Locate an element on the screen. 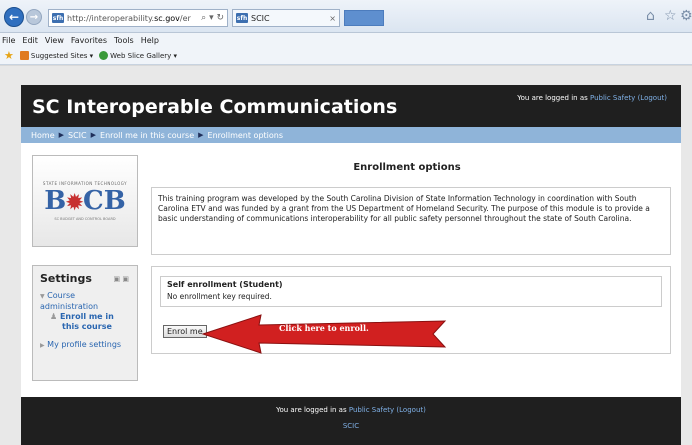 This screenshot has width=692, height=445. red-arrow-icon is located at coordinates (324, 334).